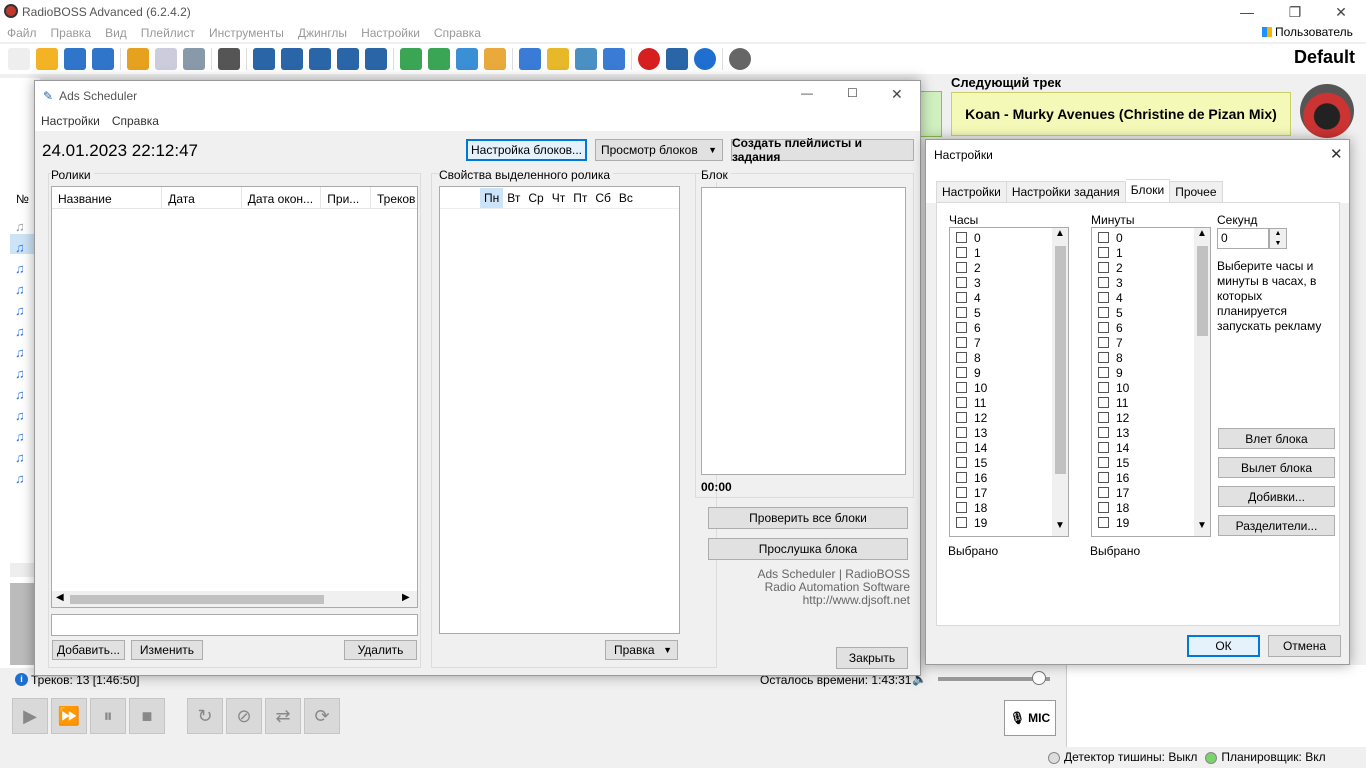 Image resolution: width=1366 pixels, height=768 pixels. I want to click on hour-checkbox-row: 9, so click(1009, 372).